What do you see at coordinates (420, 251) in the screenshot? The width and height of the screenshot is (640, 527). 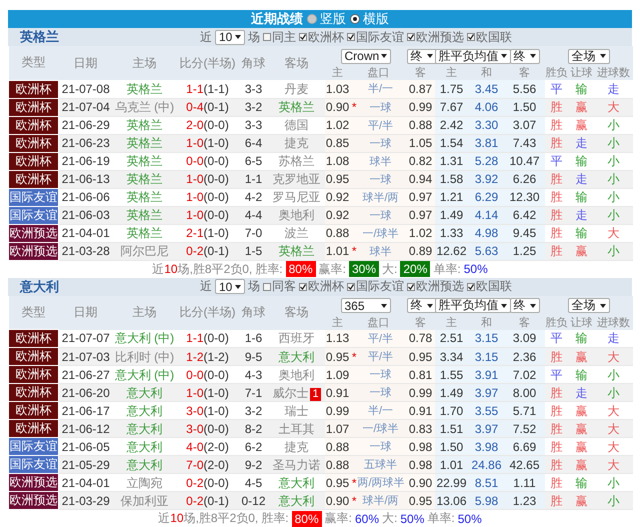 I see `table-cell: 0.89` at bounding box center [420, 251].